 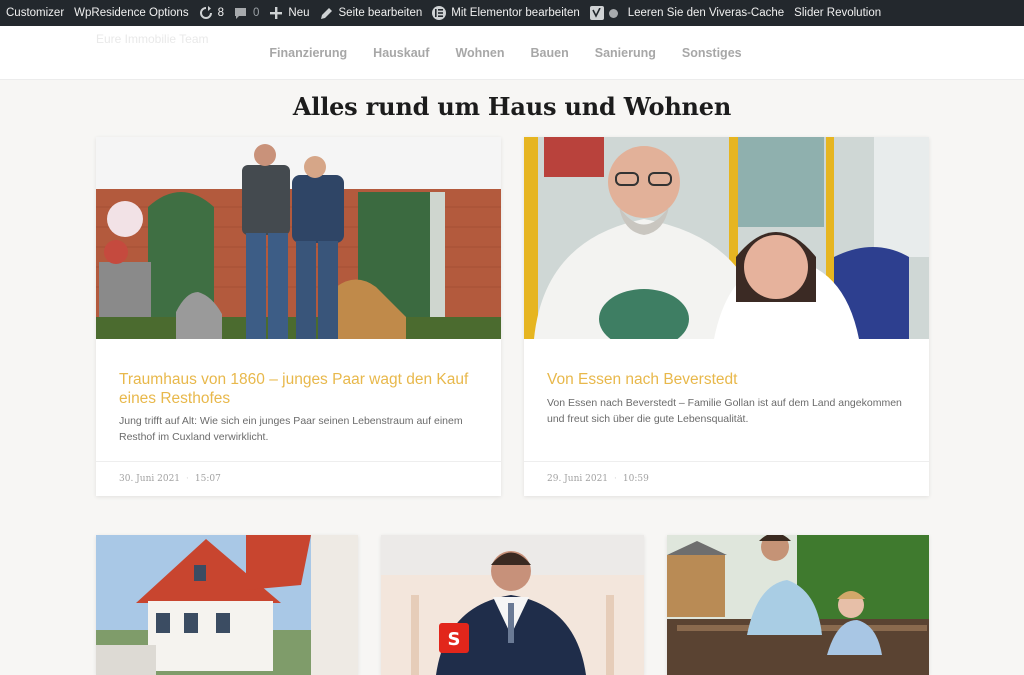 I want to click on slider-label: Slider Revolution, so click(x=838, y=13).